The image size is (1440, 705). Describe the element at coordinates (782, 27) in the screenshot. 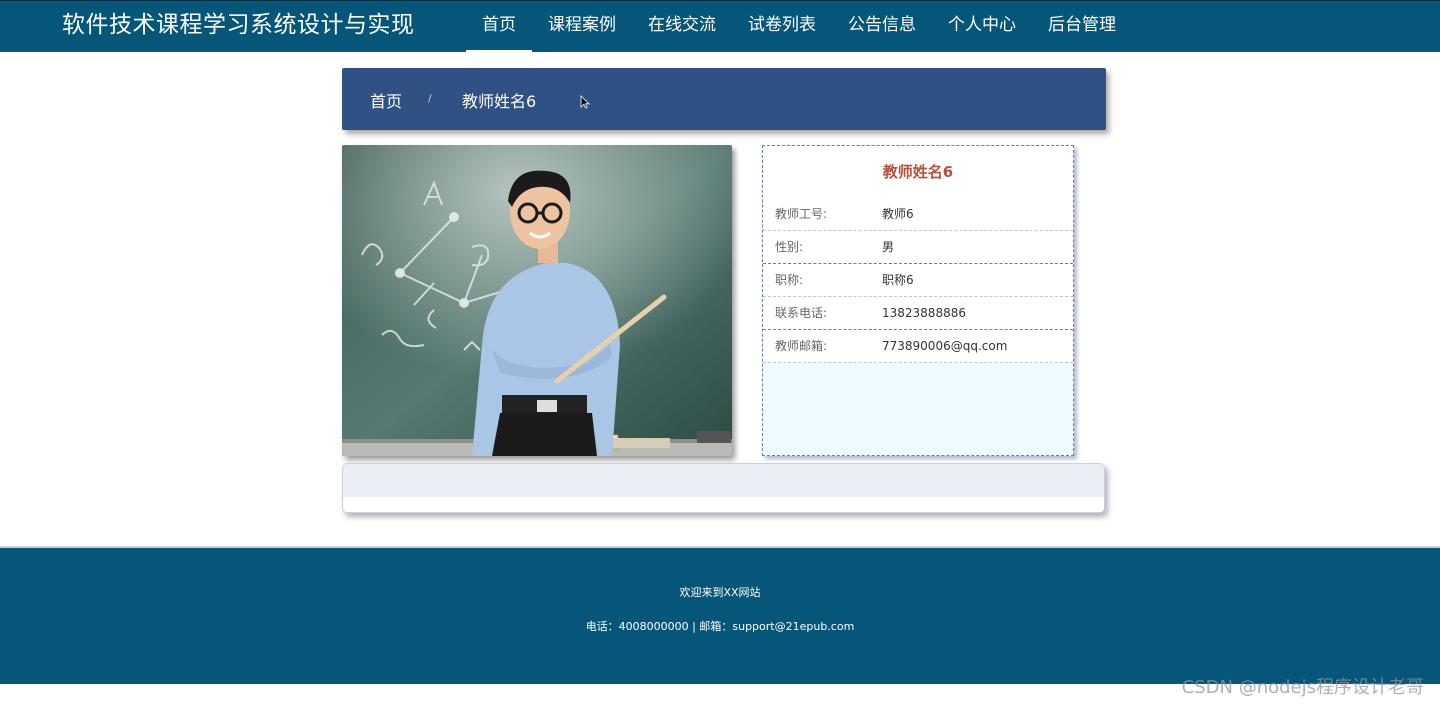

I see `nav-item-exam-list: 试卷列表` at that location.